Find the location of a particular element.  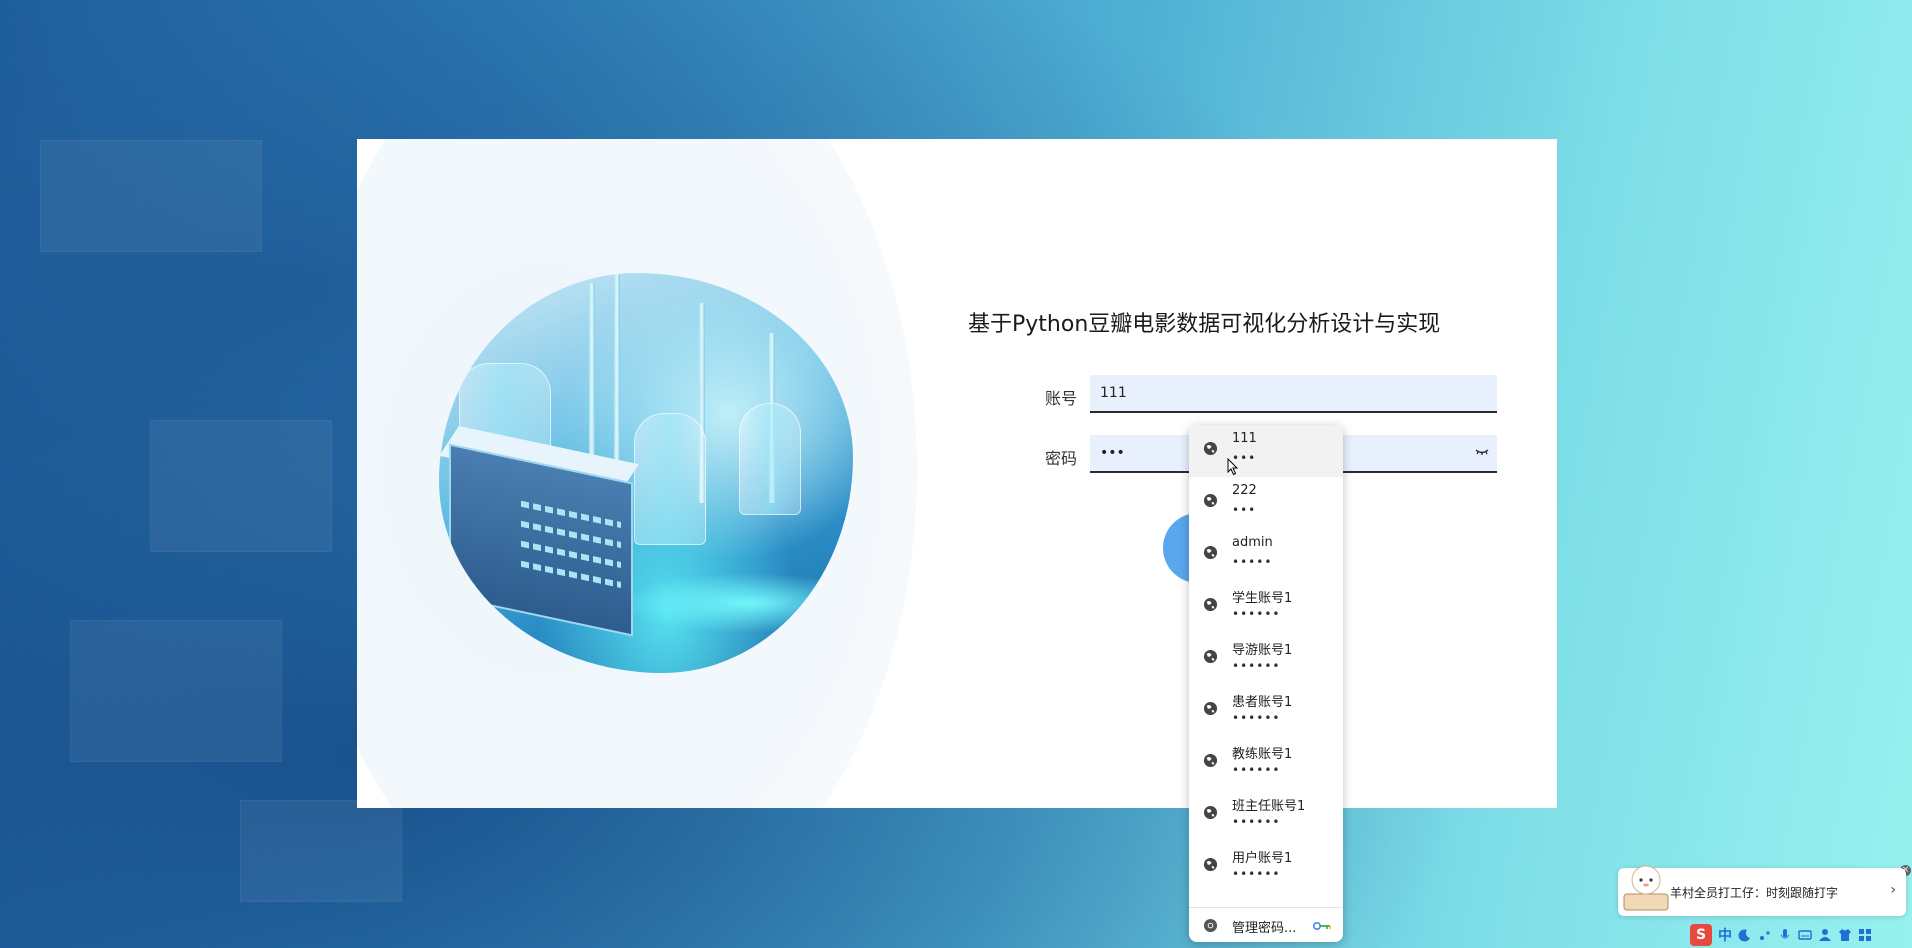

illustration-glow is located at coordinates (736, 603).